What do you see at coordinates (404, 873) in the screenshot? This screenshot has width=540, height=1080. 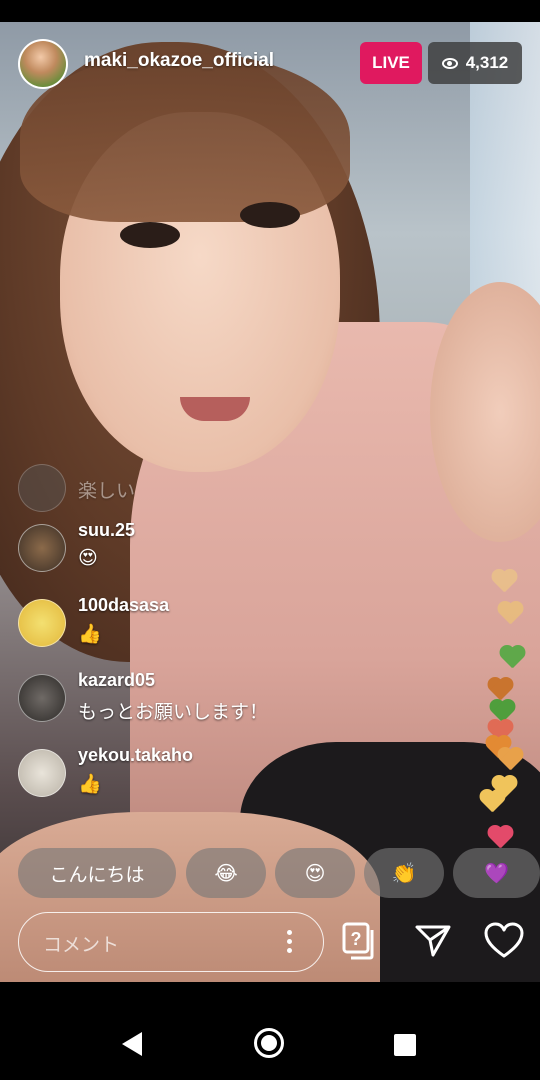 I see `quick-reply-clap: 👏` at bounding box center [404, 873].